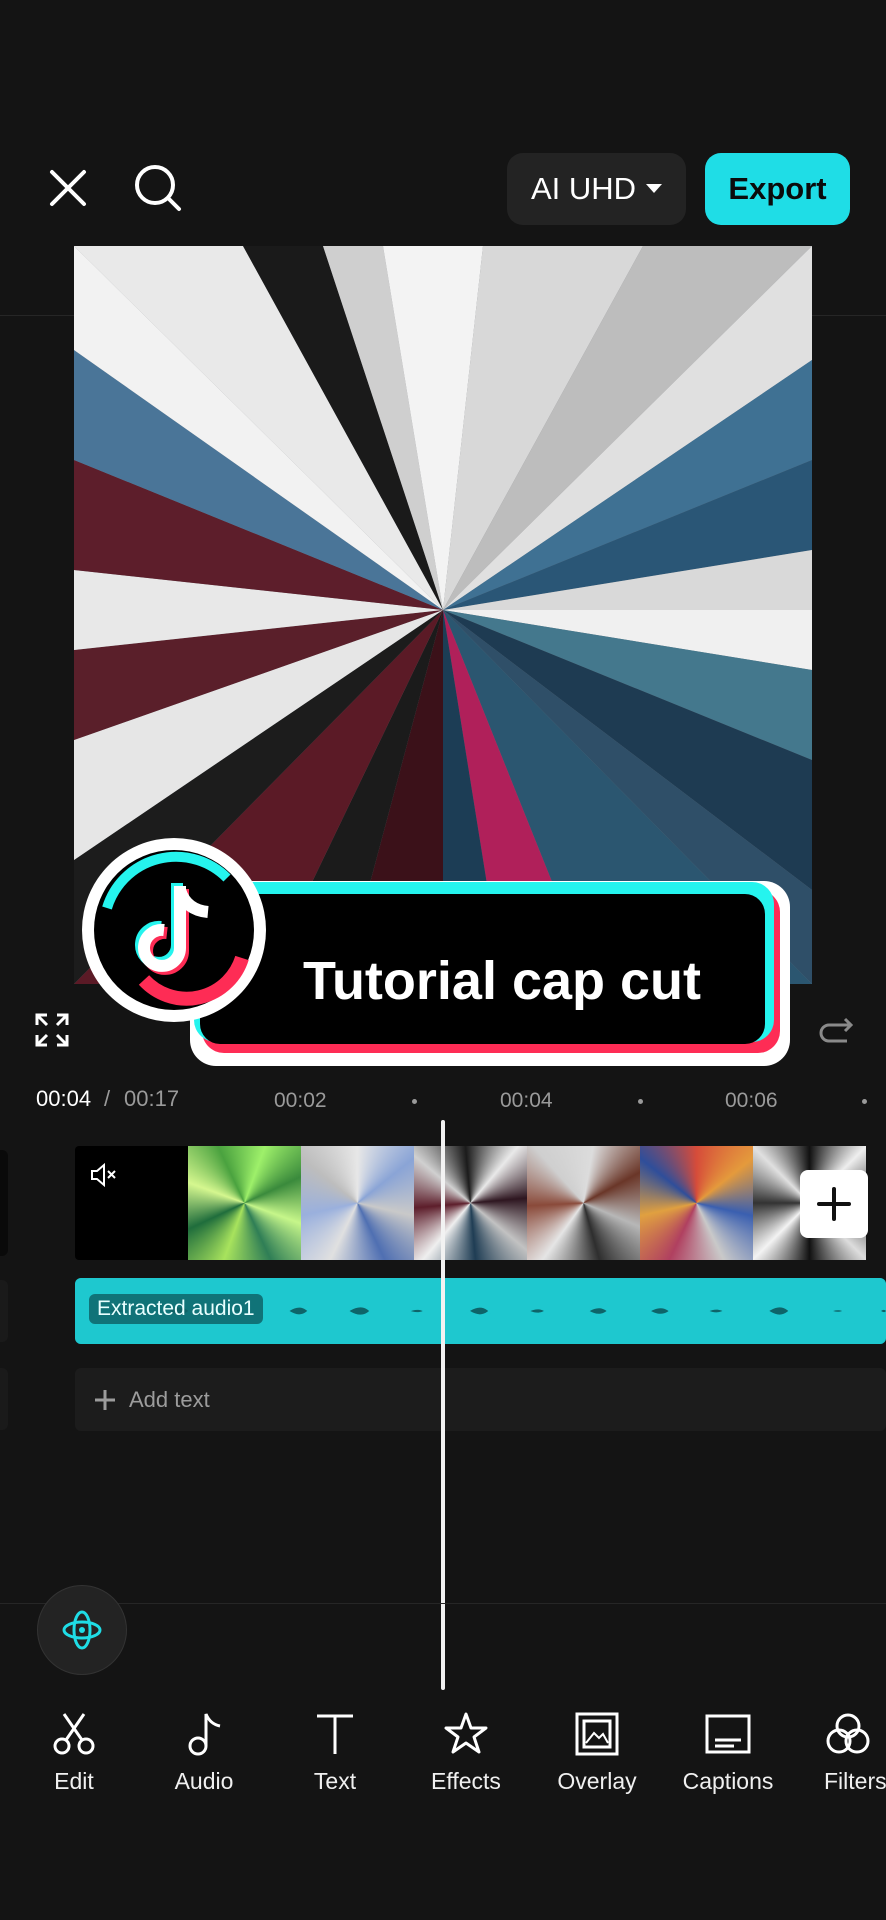  Describe the element at coordinates (654, 188) in the screenshot. I see `caret-down-icon` at that location.